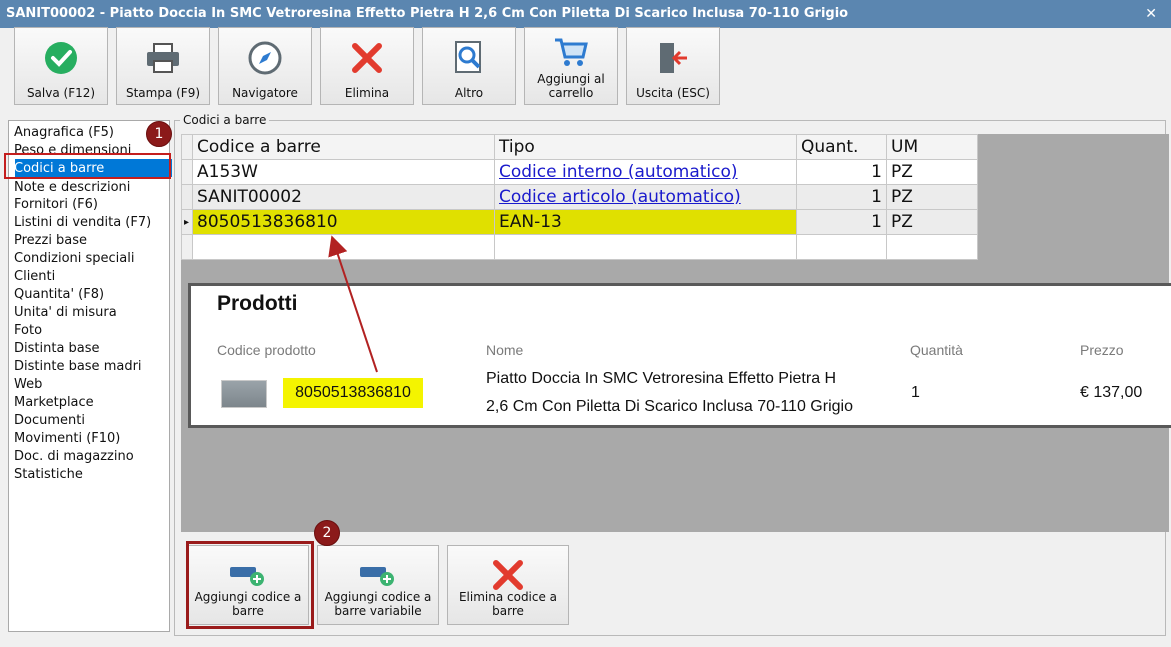 Image resolution: width=1171 pixels, height=647 pixels. I want to click on add-to-cart-label: Aggiungi al carrello, so click(571, 86).